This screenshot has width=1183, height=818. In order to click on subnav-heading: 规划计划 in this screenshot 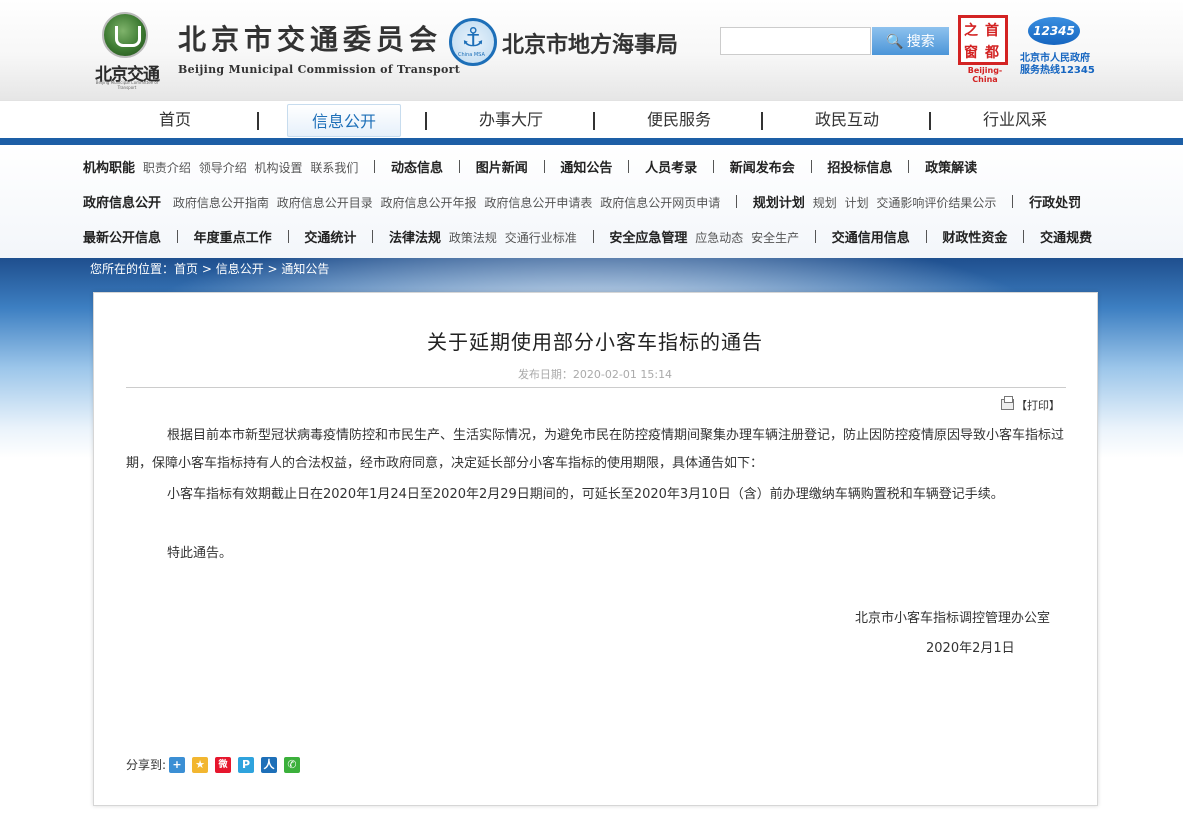, I will do `click(779, 203)`.